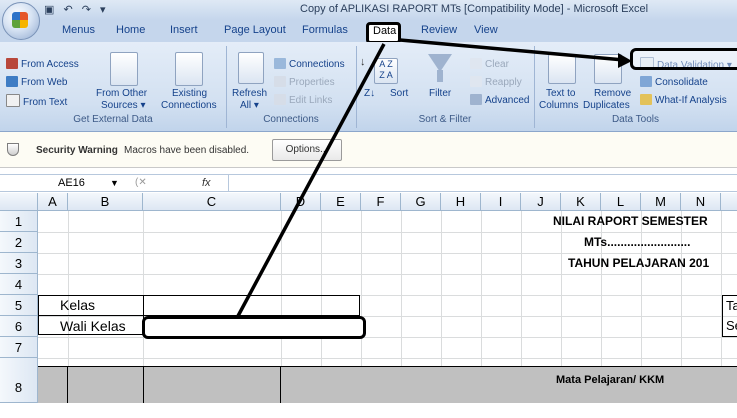  What do you see at coordinates (512, 50) in the screenshot?
I see `annotation-arrow-line` at bounding box center [512, 50].